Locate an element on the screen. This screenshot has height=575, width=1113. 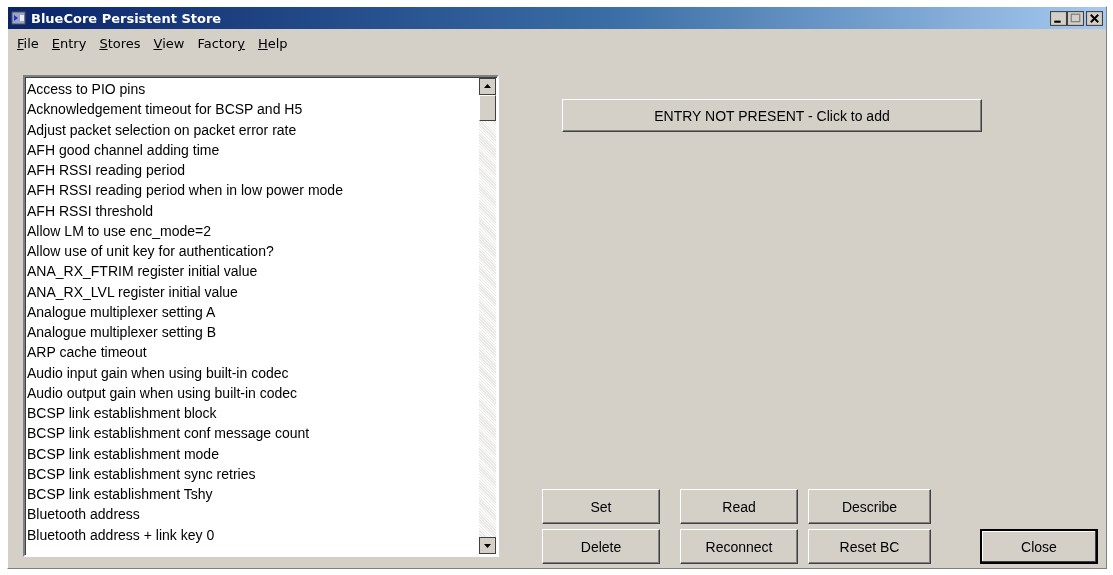
action-button: Reconnect is located at coordinates (739, 546).